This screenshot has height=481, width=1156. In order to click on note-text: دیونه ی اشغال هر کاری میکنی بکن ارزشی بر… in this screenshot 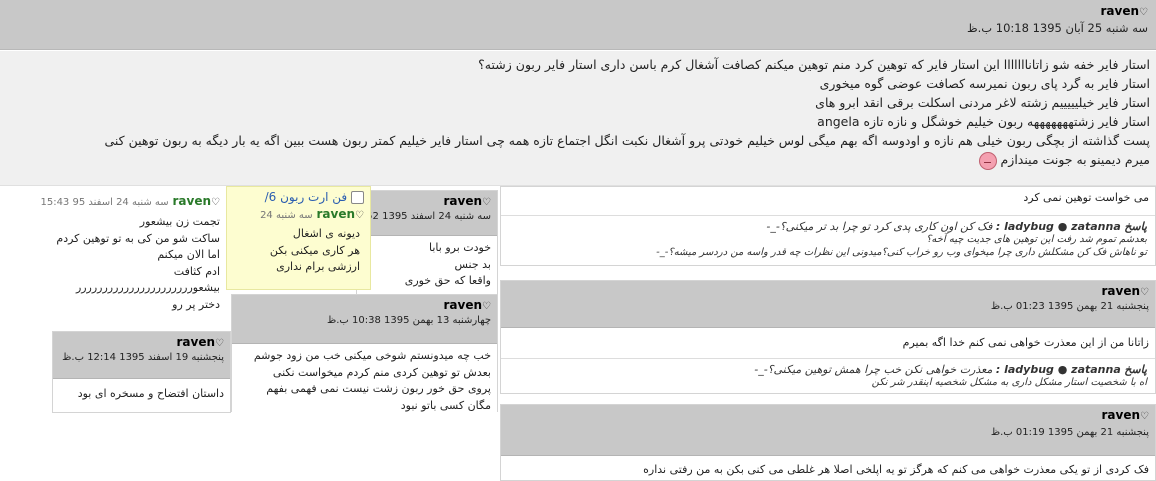, I will do `click(314, 250)`.